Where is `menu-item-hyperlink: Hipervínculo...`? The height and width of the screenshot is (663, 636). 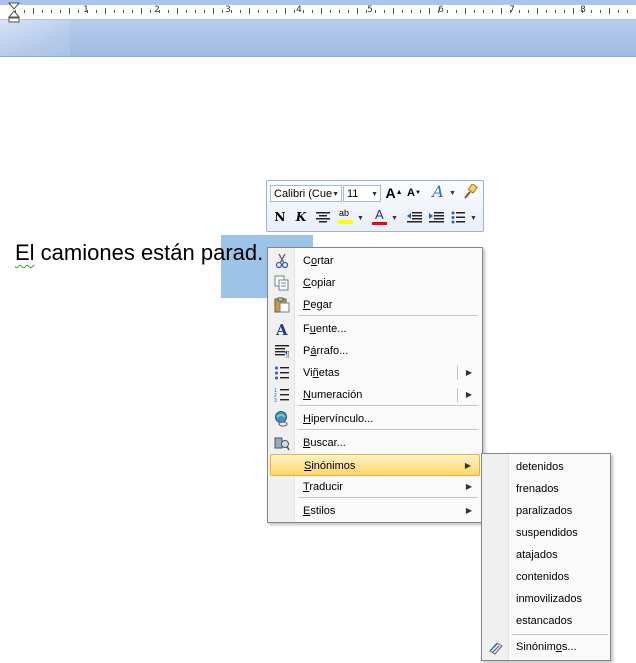
menu-item-hyperlink: Hipervínculo... is located at coordinates (375, 419).